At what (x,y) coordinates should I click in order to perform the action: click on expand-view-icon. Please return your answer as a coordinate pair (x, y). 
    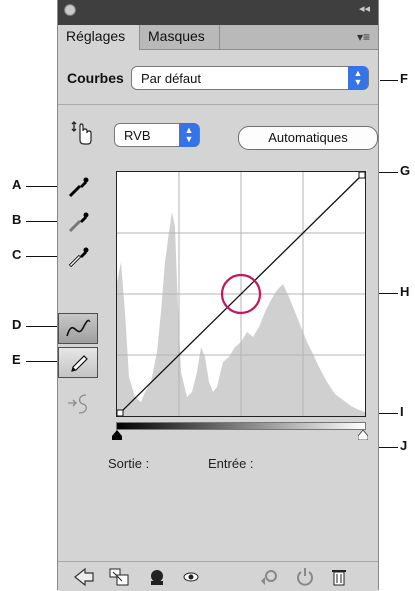
    Looking at the image, I should click on (119, 577).